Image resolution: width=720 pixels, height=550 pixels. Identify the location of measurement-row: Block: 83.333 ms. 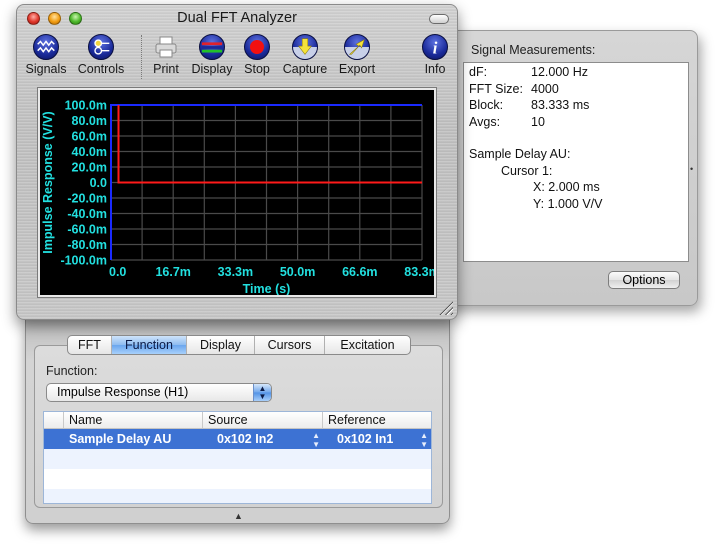
(529, 105).